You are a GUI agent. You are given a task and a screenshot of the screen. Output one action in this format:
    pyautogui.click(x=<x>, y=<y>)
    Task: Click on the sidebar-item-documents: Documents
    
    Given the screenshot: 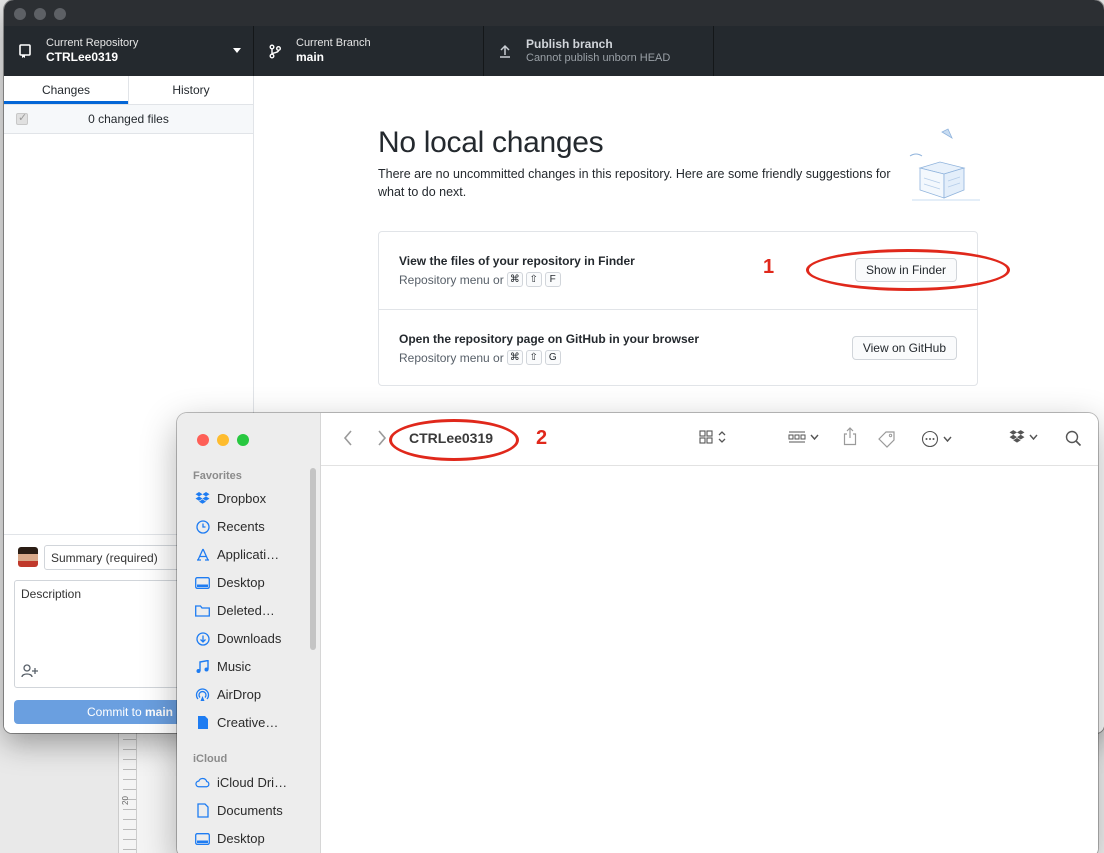 What is the action you would take?
    pyautogui.click(x=239, y=810)
    